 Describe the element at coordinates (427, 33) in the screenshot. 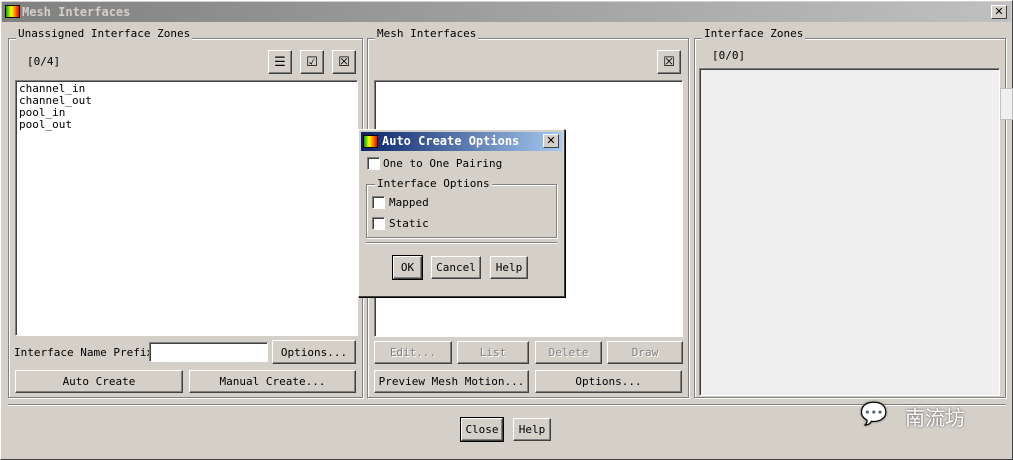

I see `mesh-interfaces-title: Mesh Interfaces` at that location.